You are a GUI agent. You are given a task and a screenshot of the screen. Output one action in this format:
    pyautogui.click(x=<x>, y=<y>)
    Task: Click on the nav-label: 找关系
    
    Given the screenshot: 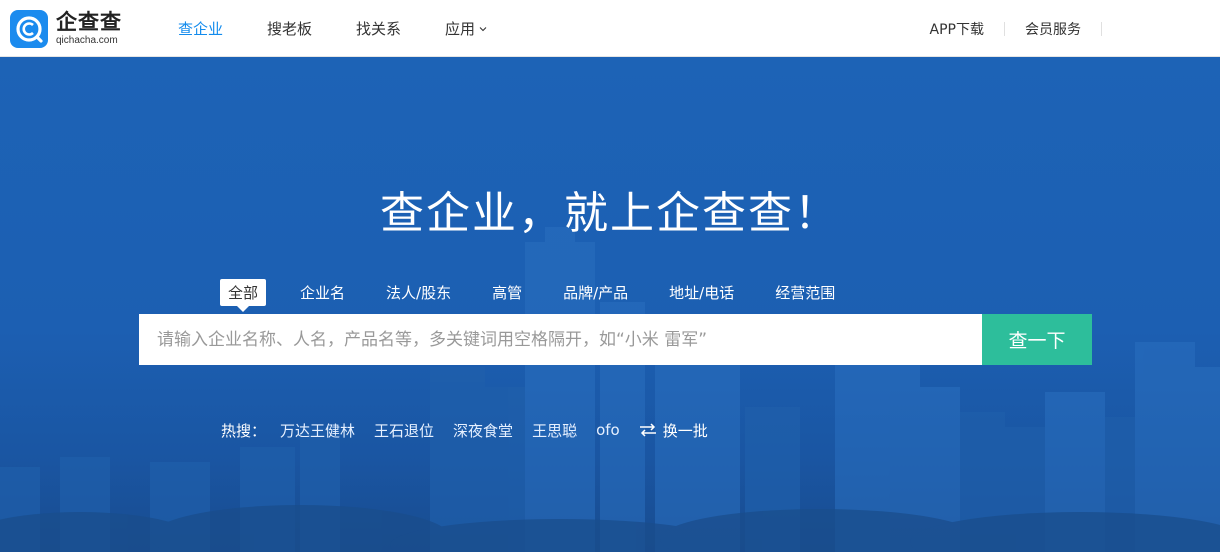 What is the action you would take?
    pyautogui.click(x=379, y=29)
    